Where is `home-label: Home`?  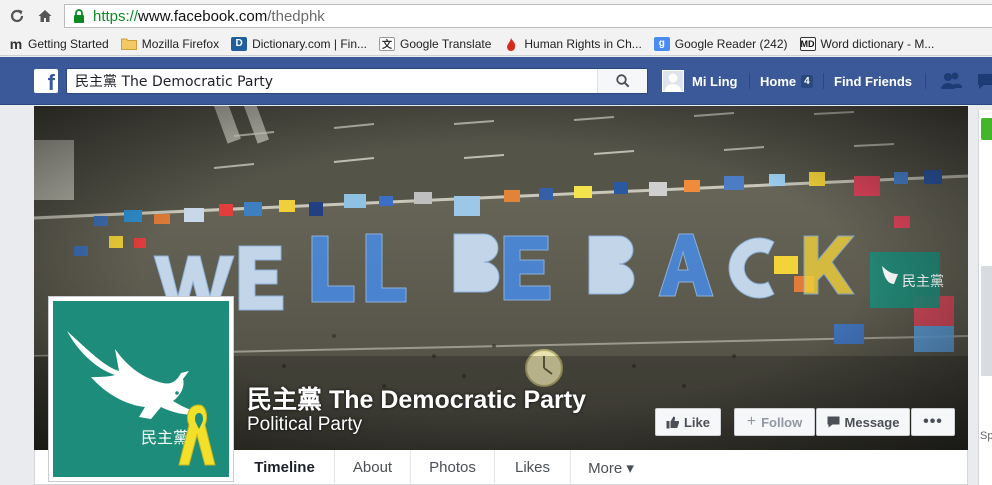 home-label: Home is located at coordinates (778, 81).